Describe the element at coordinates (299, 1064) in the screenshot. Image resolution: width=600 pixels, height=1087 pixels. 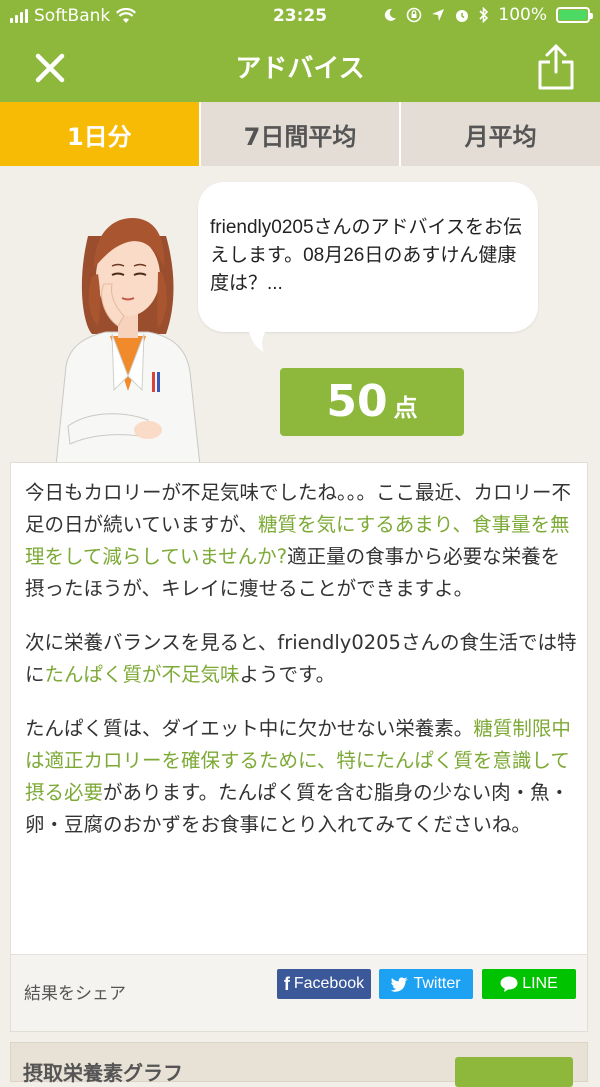
I see `nutrition-graph-card: 摂取栄養素グラフ` at that location.